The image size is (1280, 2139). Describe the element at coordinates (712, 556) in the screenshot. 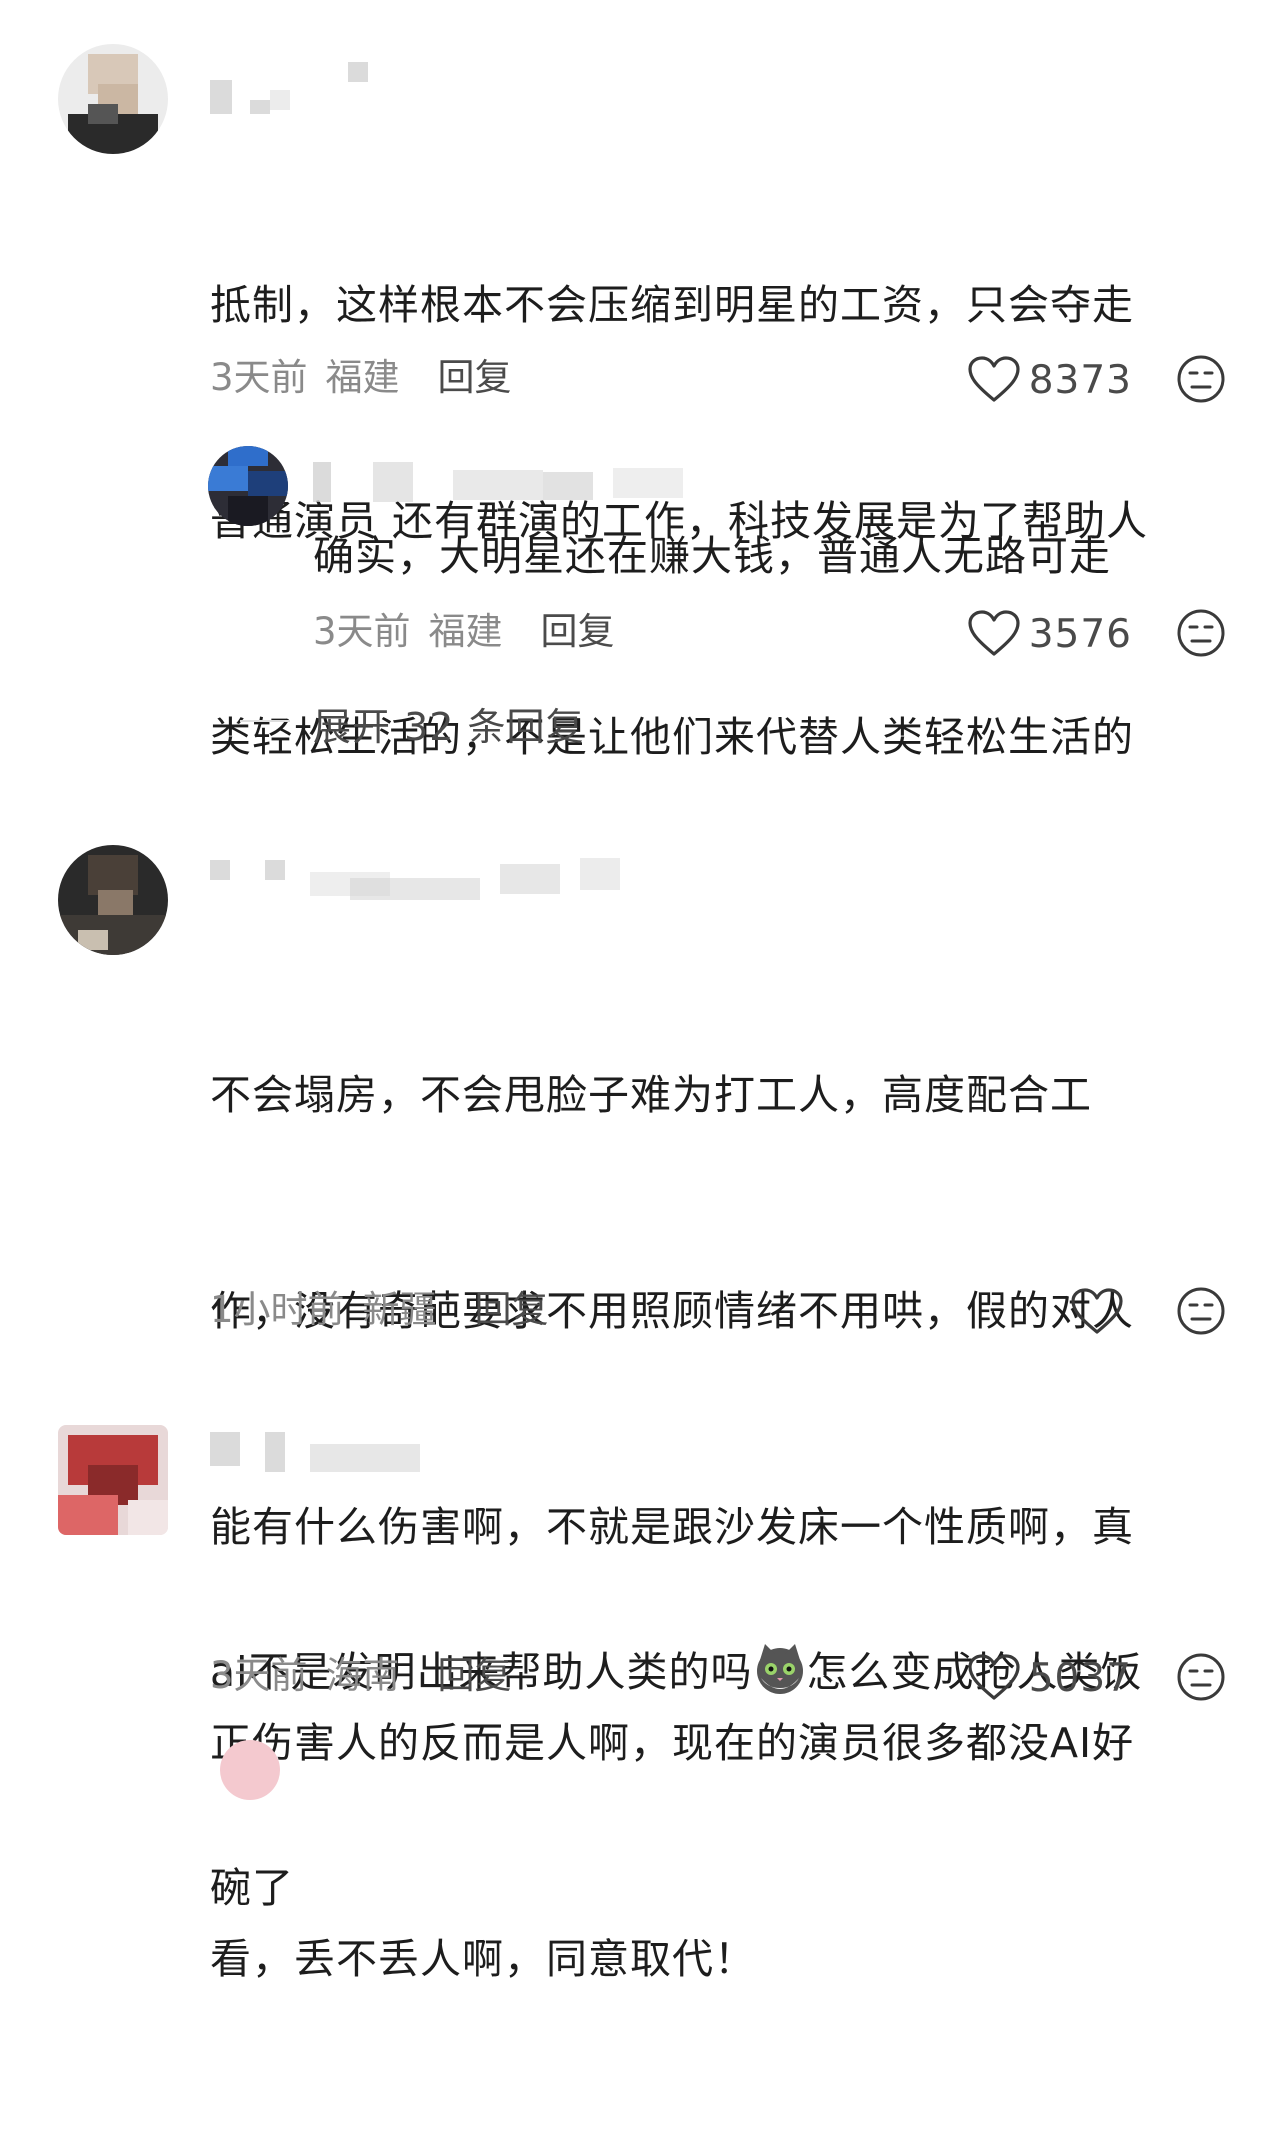

I see `reply-text: 确实，大明星还在赚大钱，普通人无路可走` at that location.